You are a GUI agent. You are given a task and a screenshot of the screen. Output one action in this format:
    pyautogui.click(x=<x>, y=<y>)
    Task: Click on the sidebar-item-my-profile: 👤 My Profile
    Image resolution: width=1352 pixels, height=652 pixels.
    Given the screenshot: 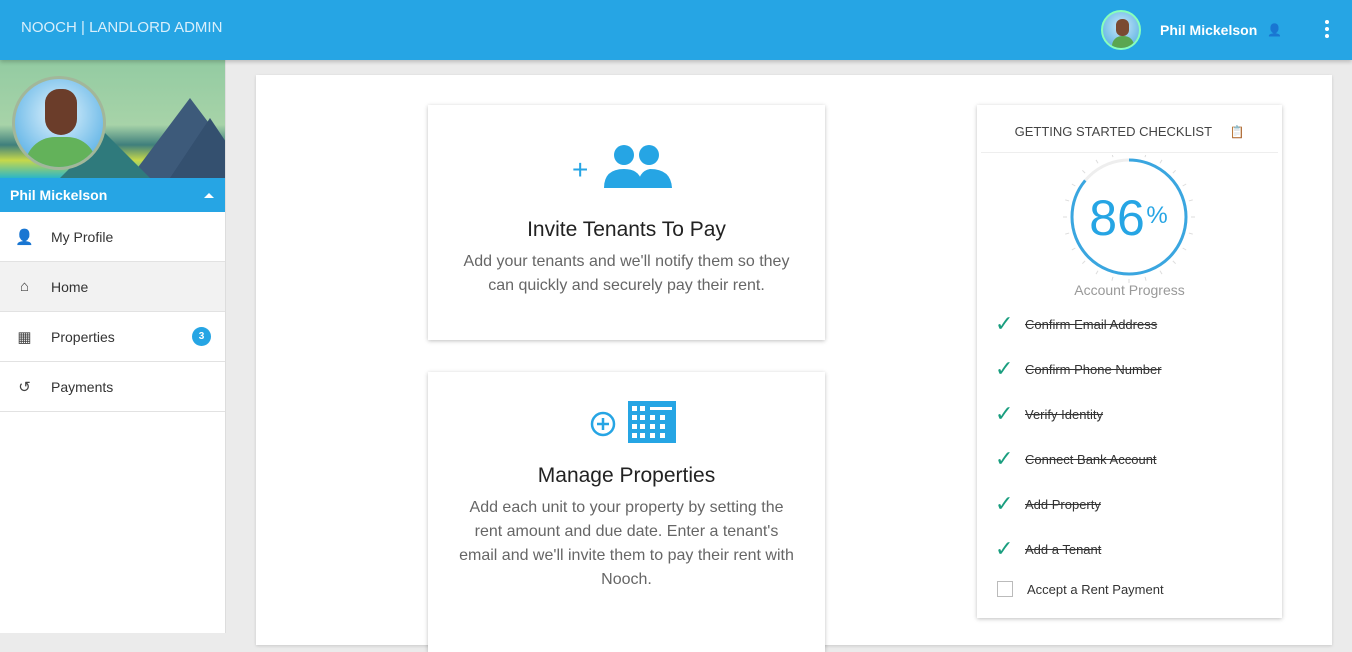 What is the action you would take?
    pyautogui.click(x=112, y=237)
    